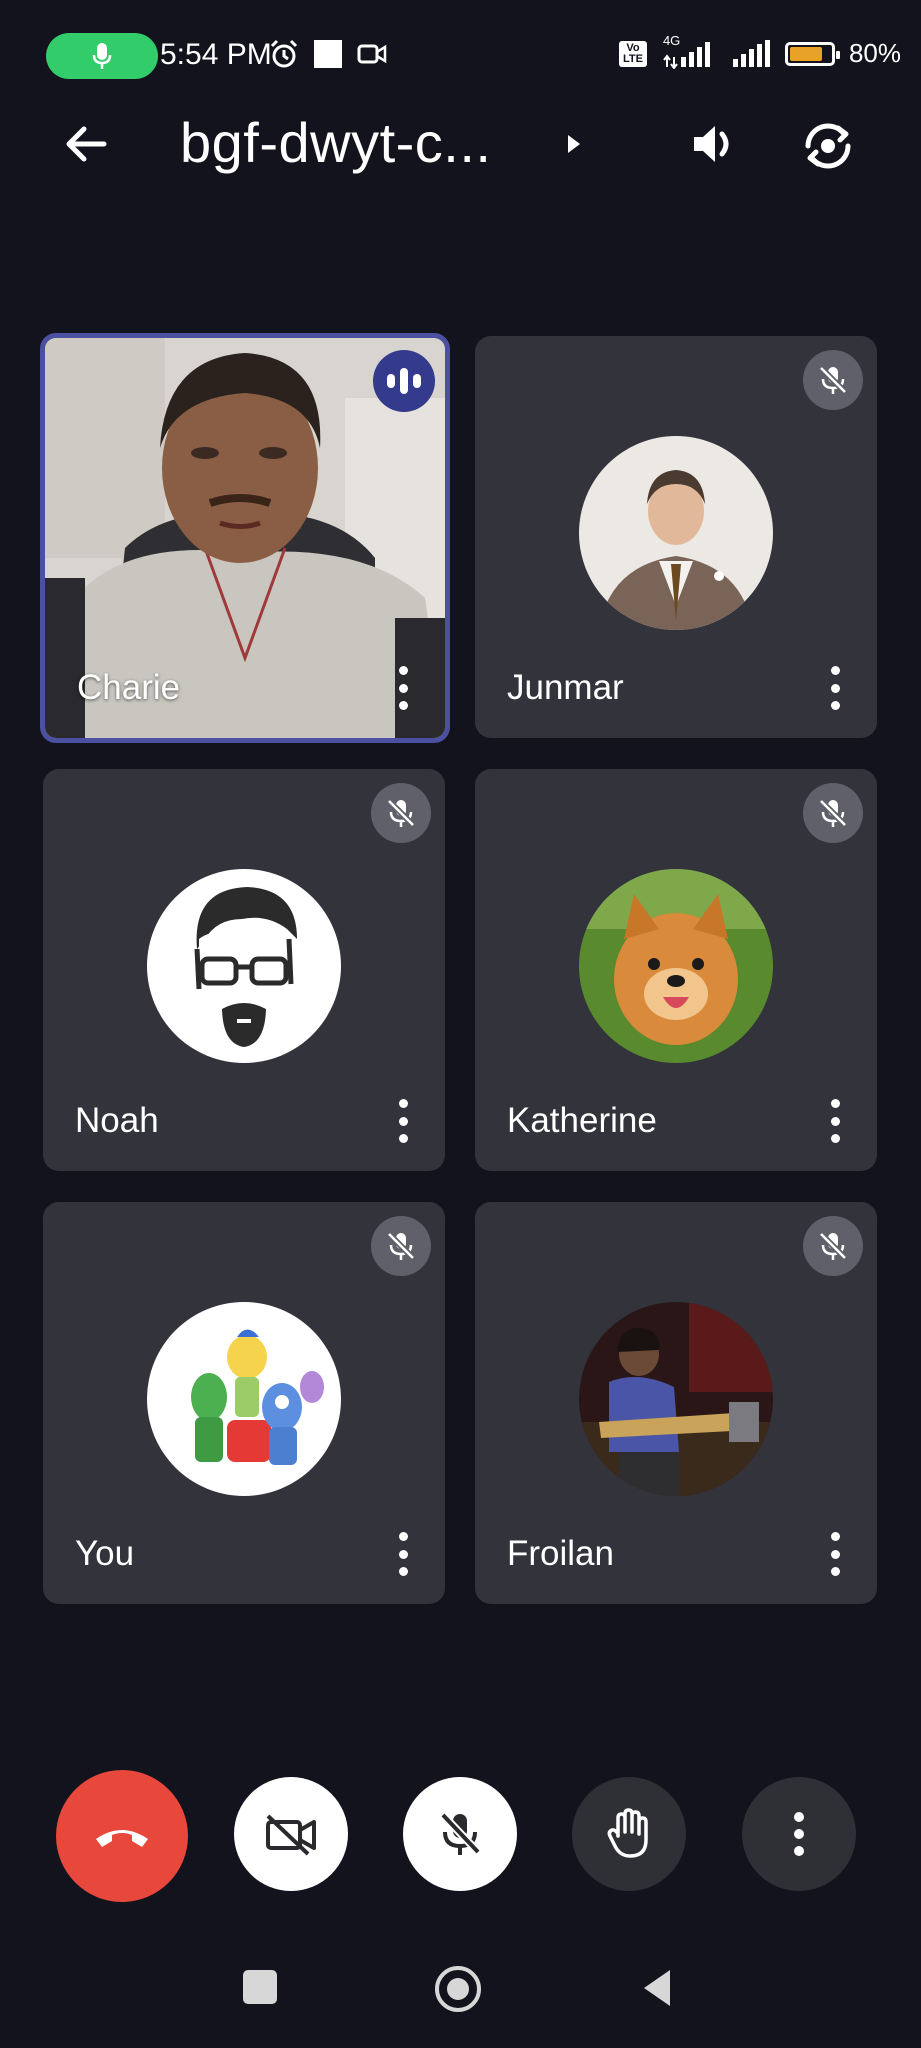 This screenshot has height=2048, width=921. I want to click on speaking-indicator-icon, so click(404, 381).